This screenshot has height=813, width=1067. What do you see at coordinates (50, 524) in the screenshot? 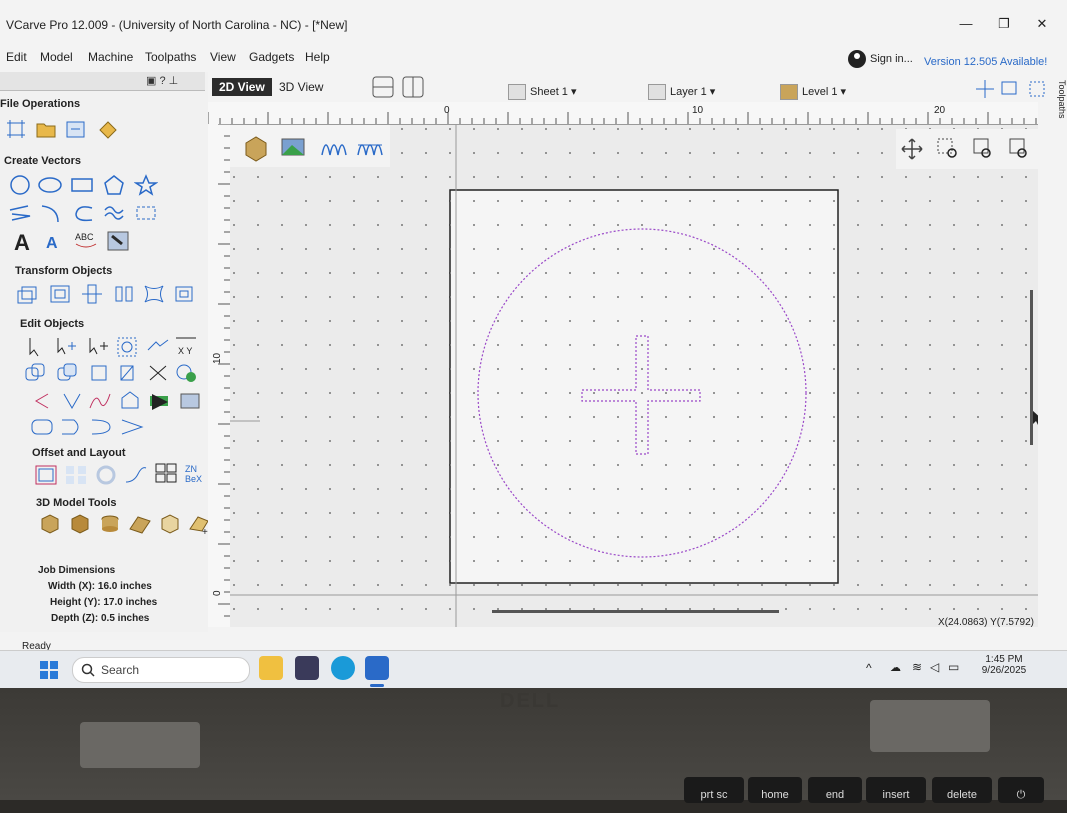
I see `model-component-icon` at bounding box center [50, 524].